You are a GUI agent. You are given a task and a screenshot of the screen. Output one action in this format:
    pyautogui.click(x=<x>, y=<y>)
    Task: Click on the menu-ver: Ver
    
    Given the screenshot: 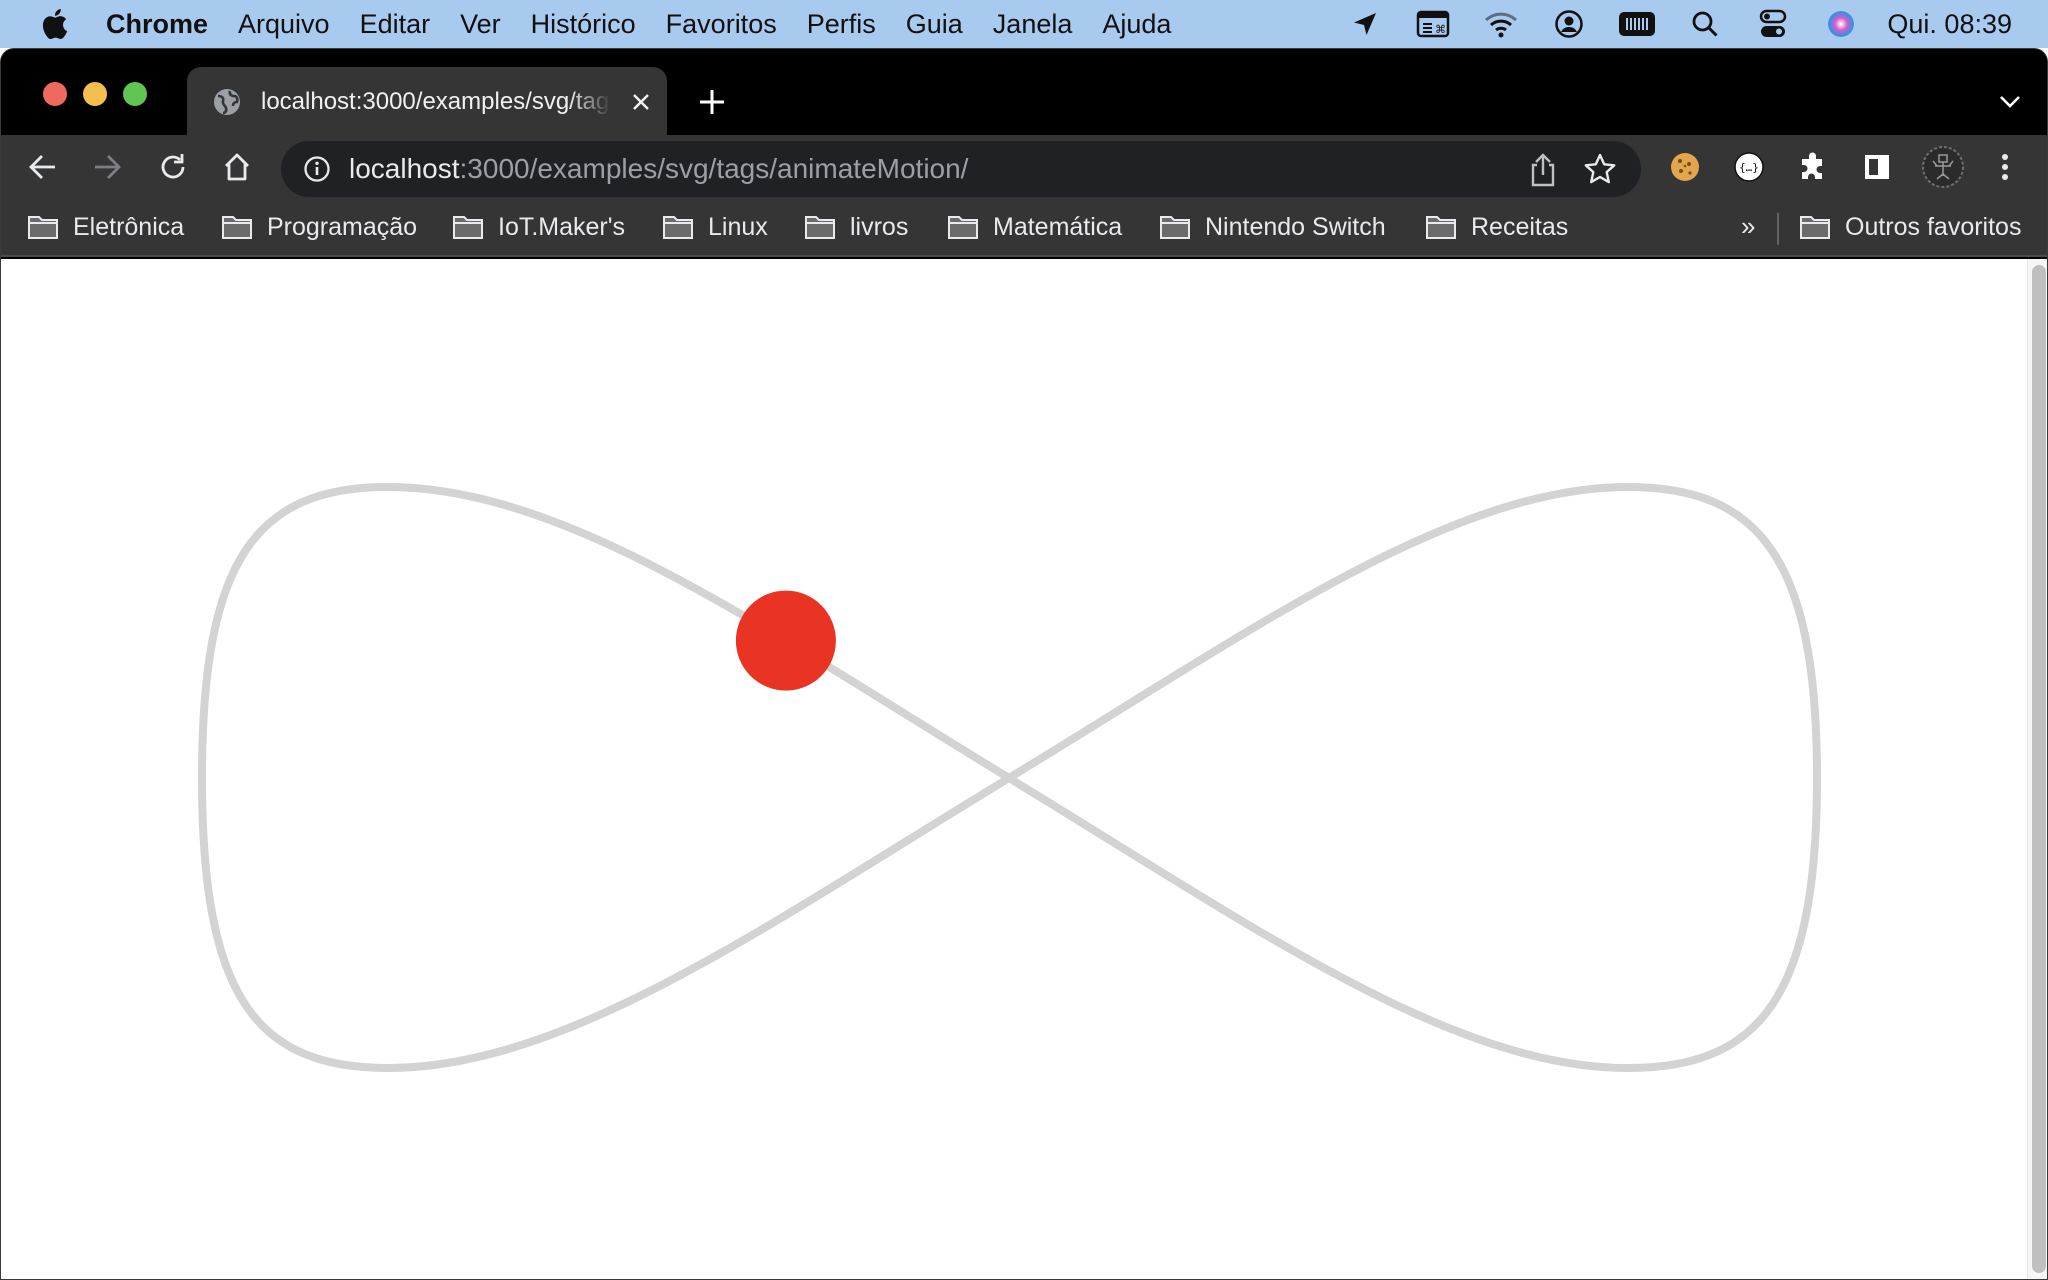 What is the action you would take?
    pyautogui.click(x=480, y=24)
    